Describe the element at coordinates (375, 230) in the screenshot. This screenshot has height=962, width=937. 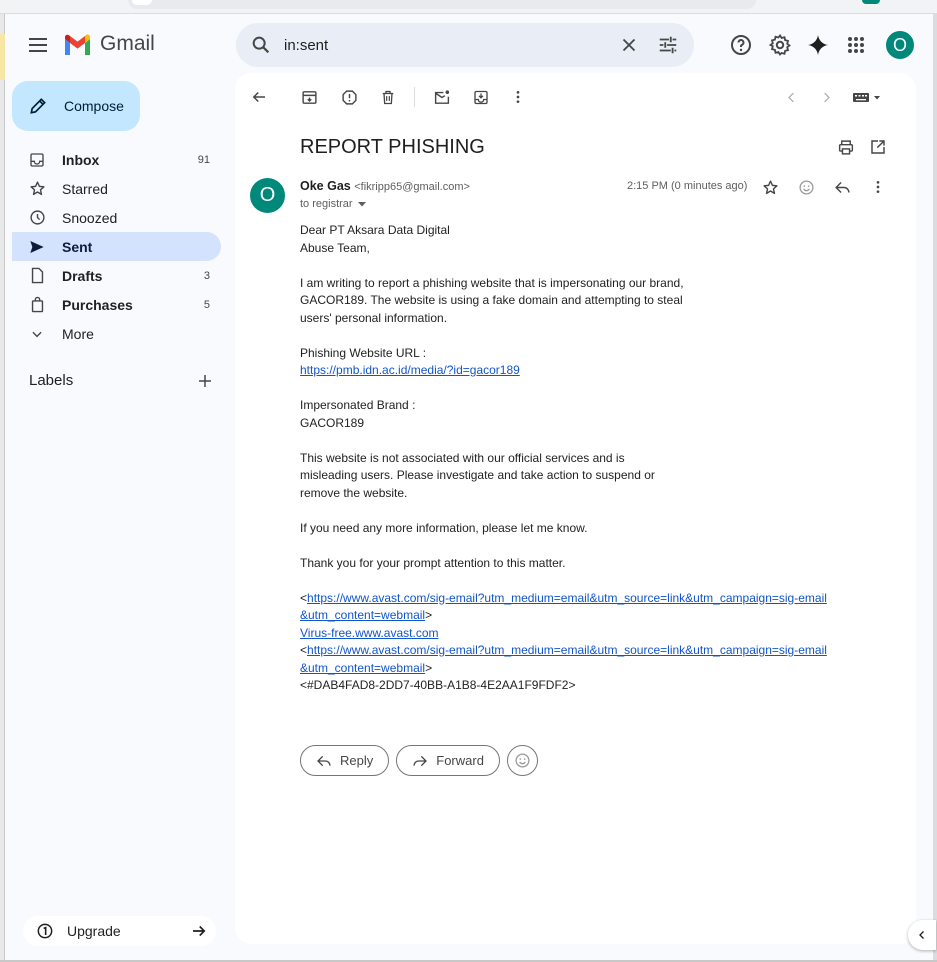
I see `greeting-line-1: Dear PT Aksara Data Digital` at that location.